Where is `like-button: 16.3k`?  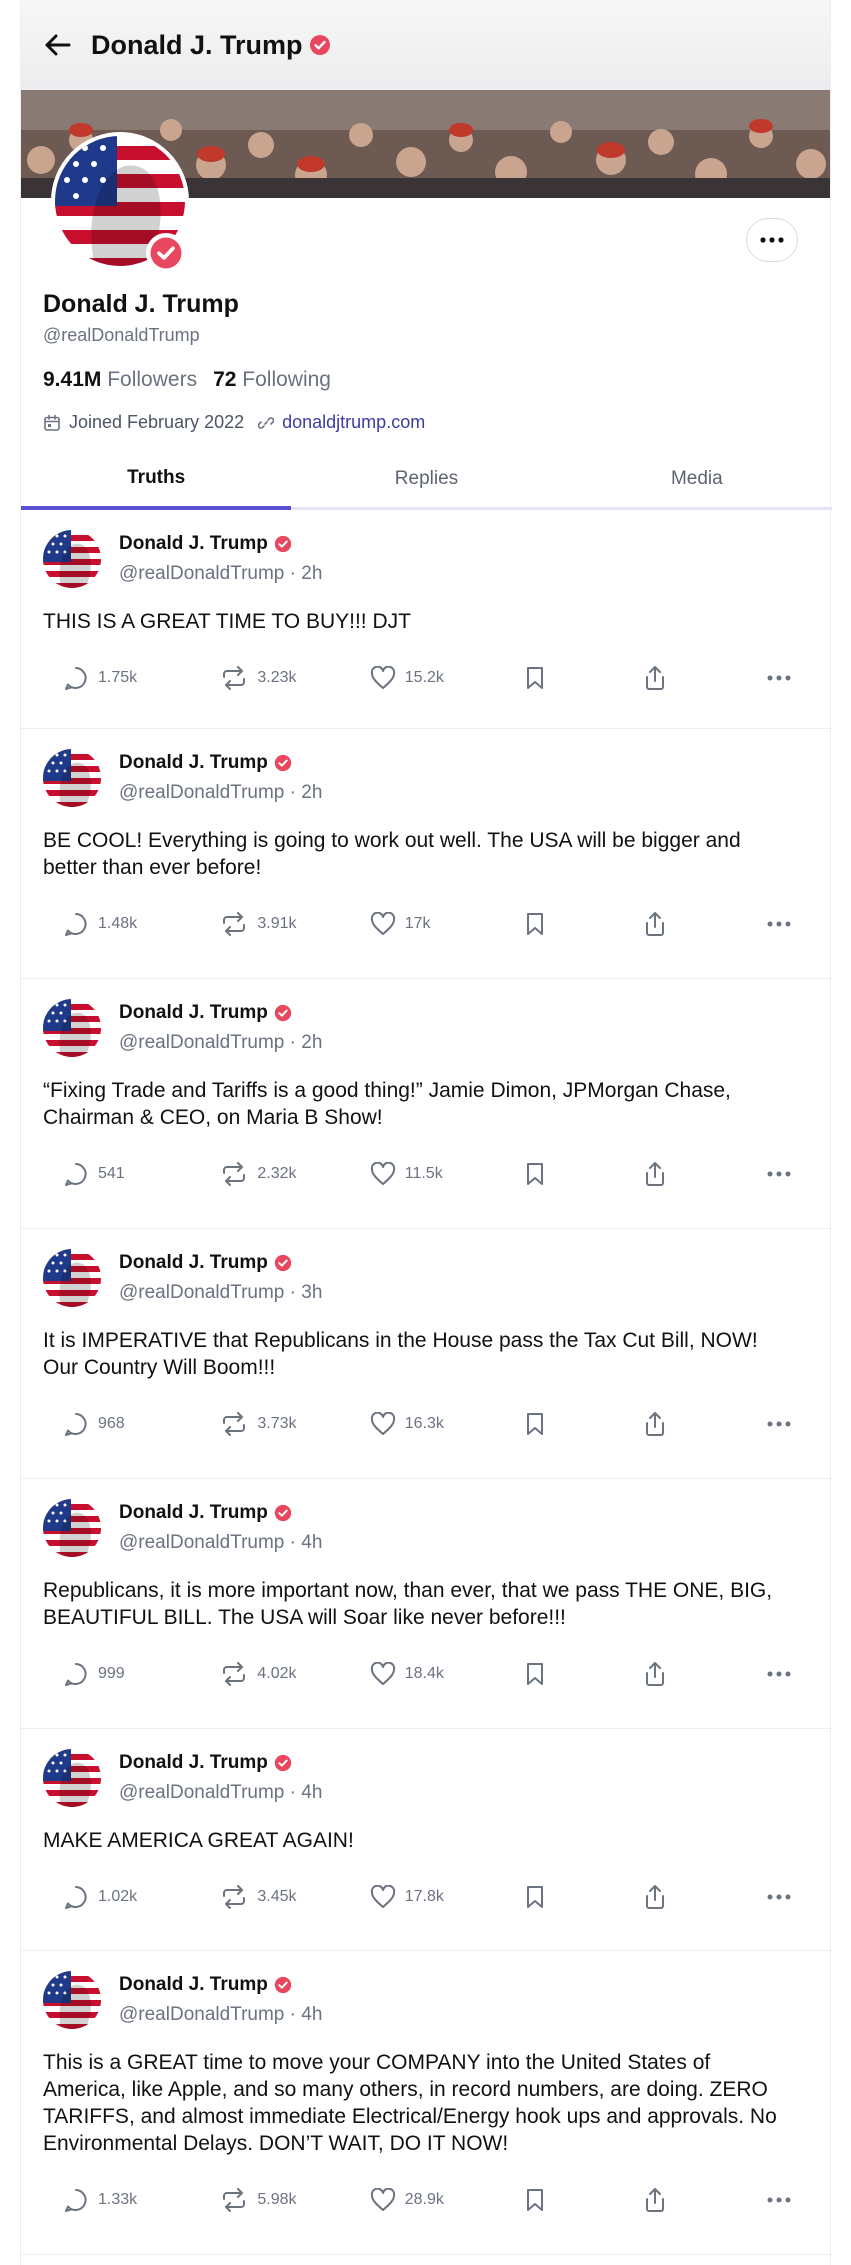 like-button: 16.3k is located at coordinates (436, 1424).